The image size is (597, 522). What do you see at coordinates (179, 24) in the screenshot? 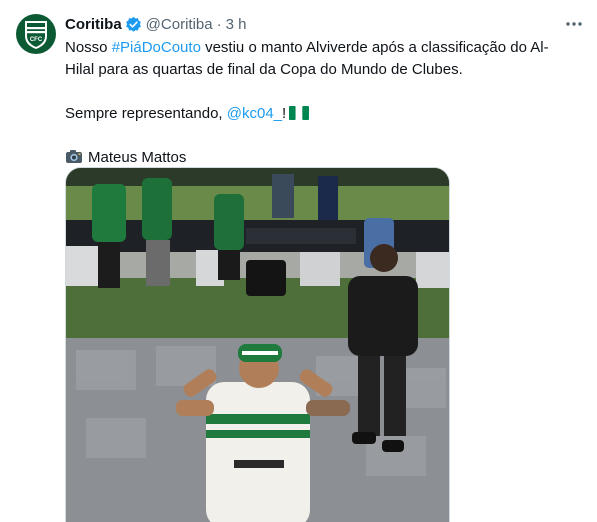
I see `handle: @Coritiba` at bounding box center [179, 24].